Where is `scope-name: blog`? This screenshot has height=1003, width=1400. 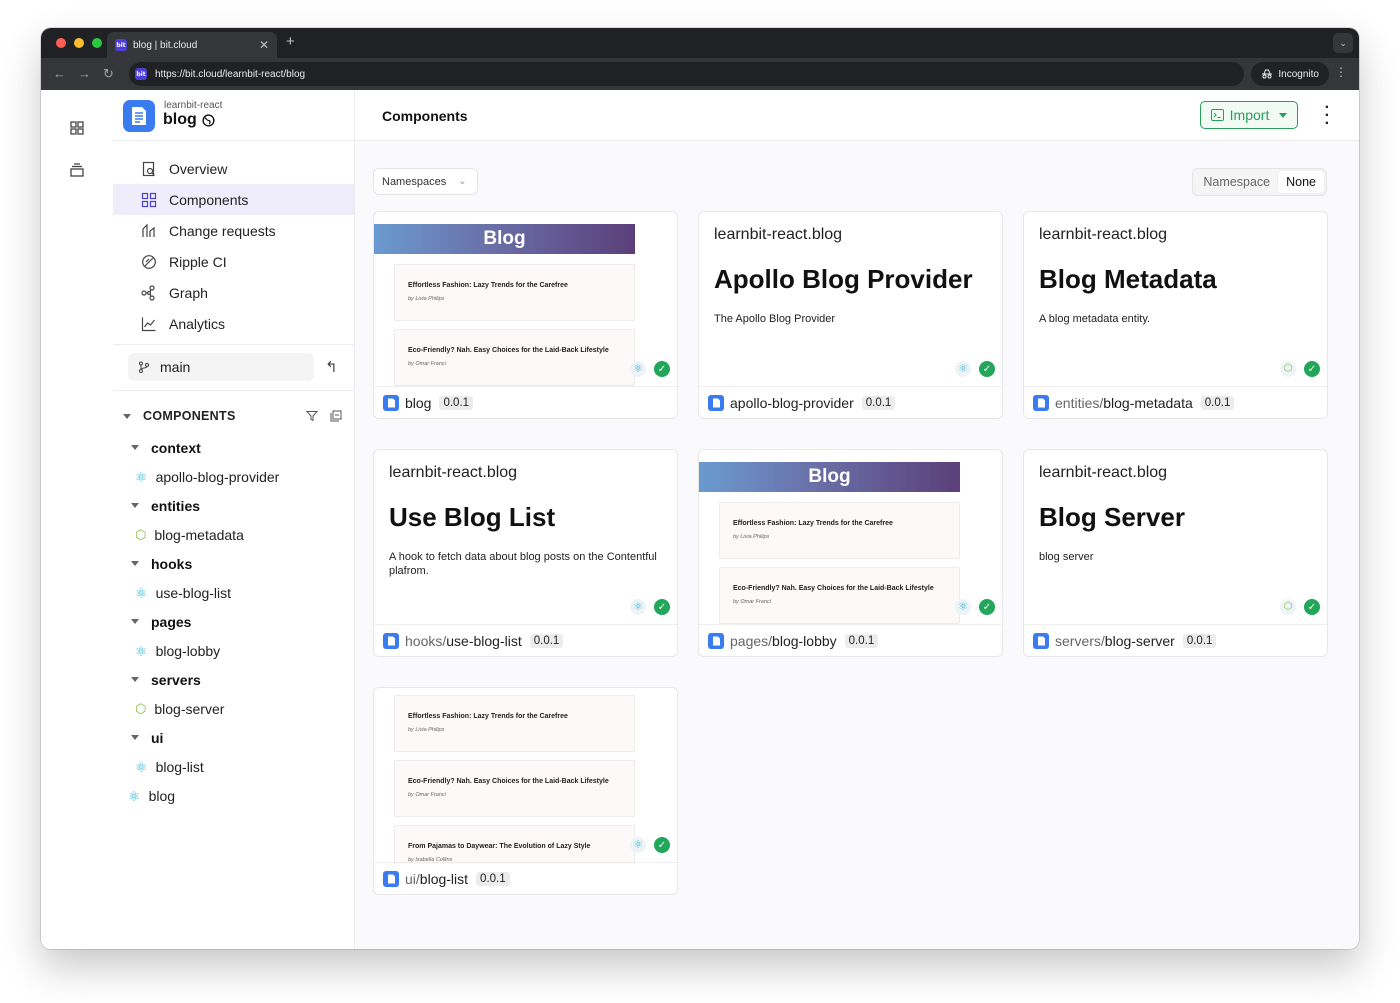 scope-name: blog is located at coordinates (180, 120).